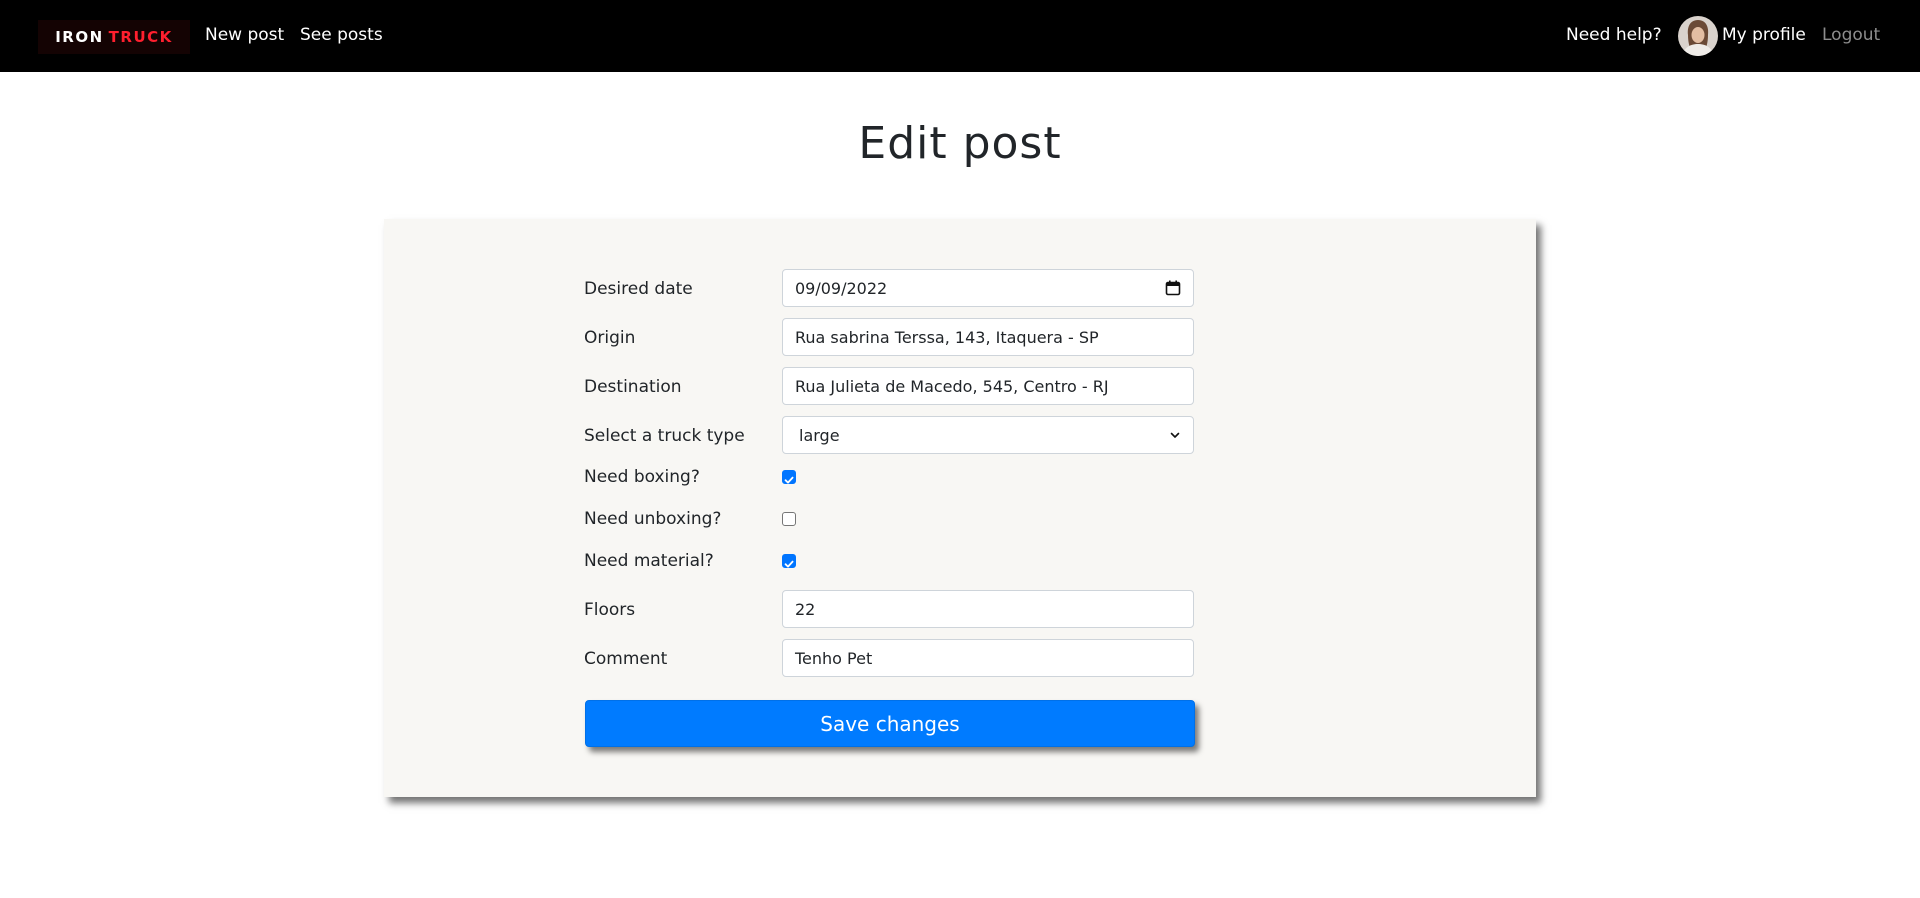 The height and width of the screenshot is (898, 1920). I want to click on need-material-checkbox, so click(789, 561).